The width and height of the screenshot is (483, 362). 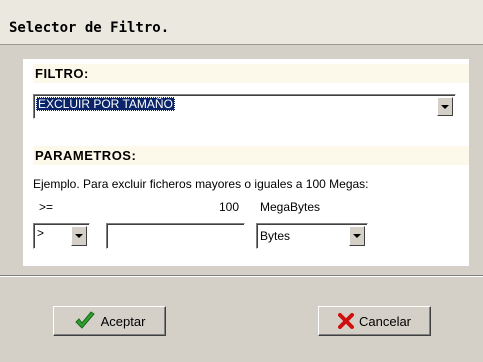 What do you see at coordinates (41, 233) in the screenshot?
I see `operator-value: >` at bounding box center [41, 233].